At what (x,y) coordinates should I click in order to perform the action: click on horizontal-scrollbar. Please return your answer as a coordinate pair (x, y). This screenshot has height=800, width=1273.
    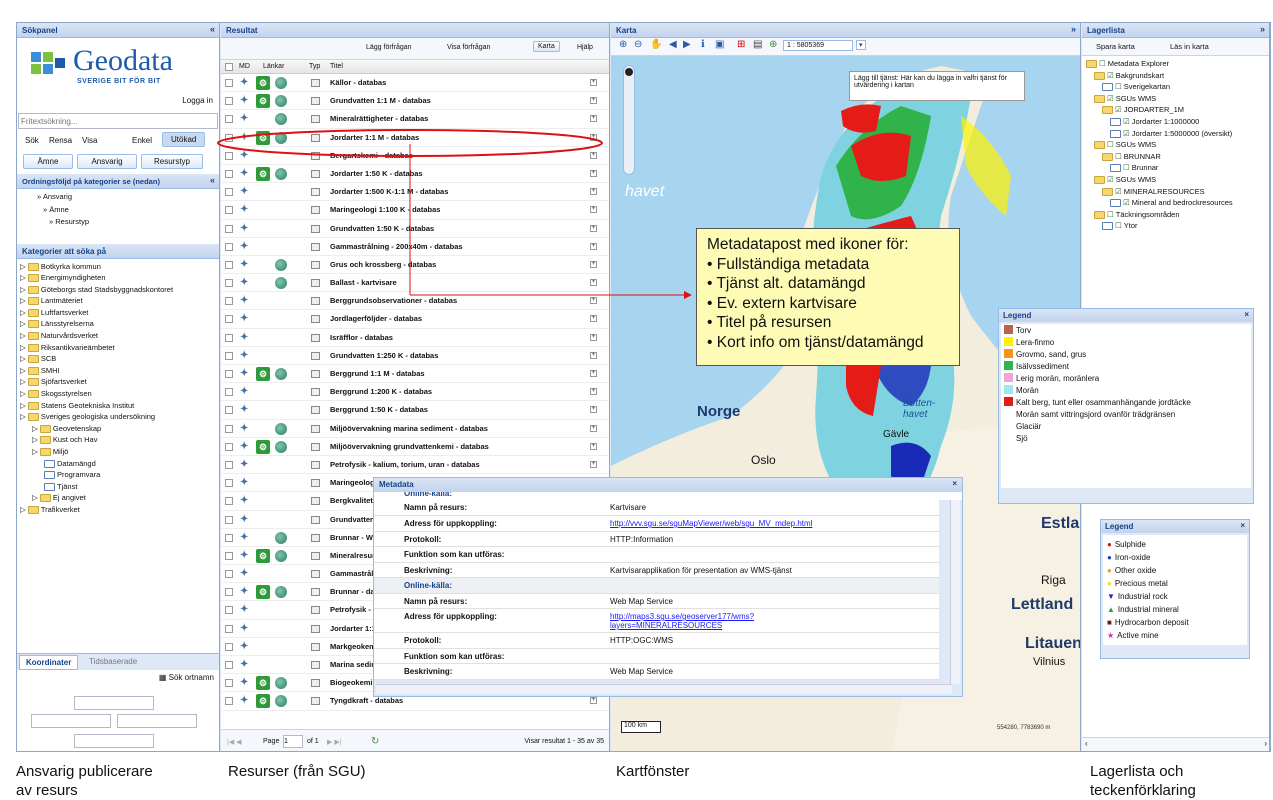
    Looking at the image, I should click on (664, 689).